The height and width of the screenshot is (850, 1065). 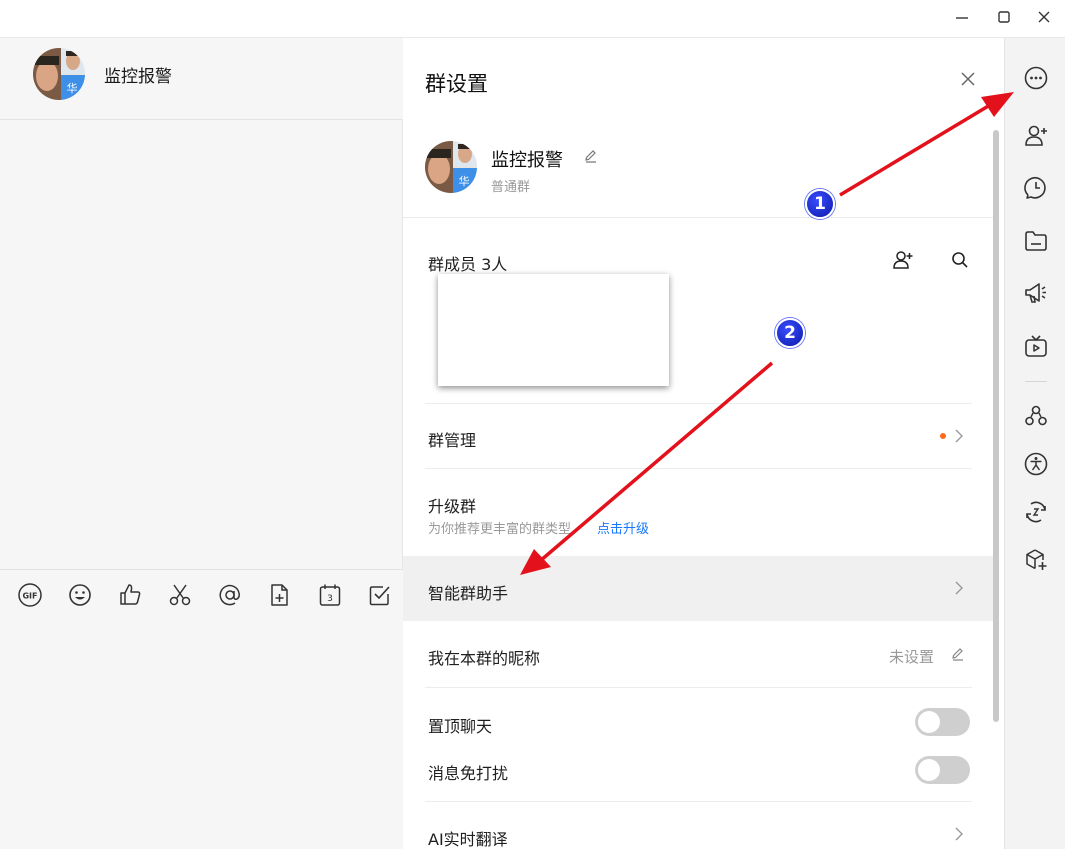 I want to click on checkbox-icon, so click(x=379, y=596).